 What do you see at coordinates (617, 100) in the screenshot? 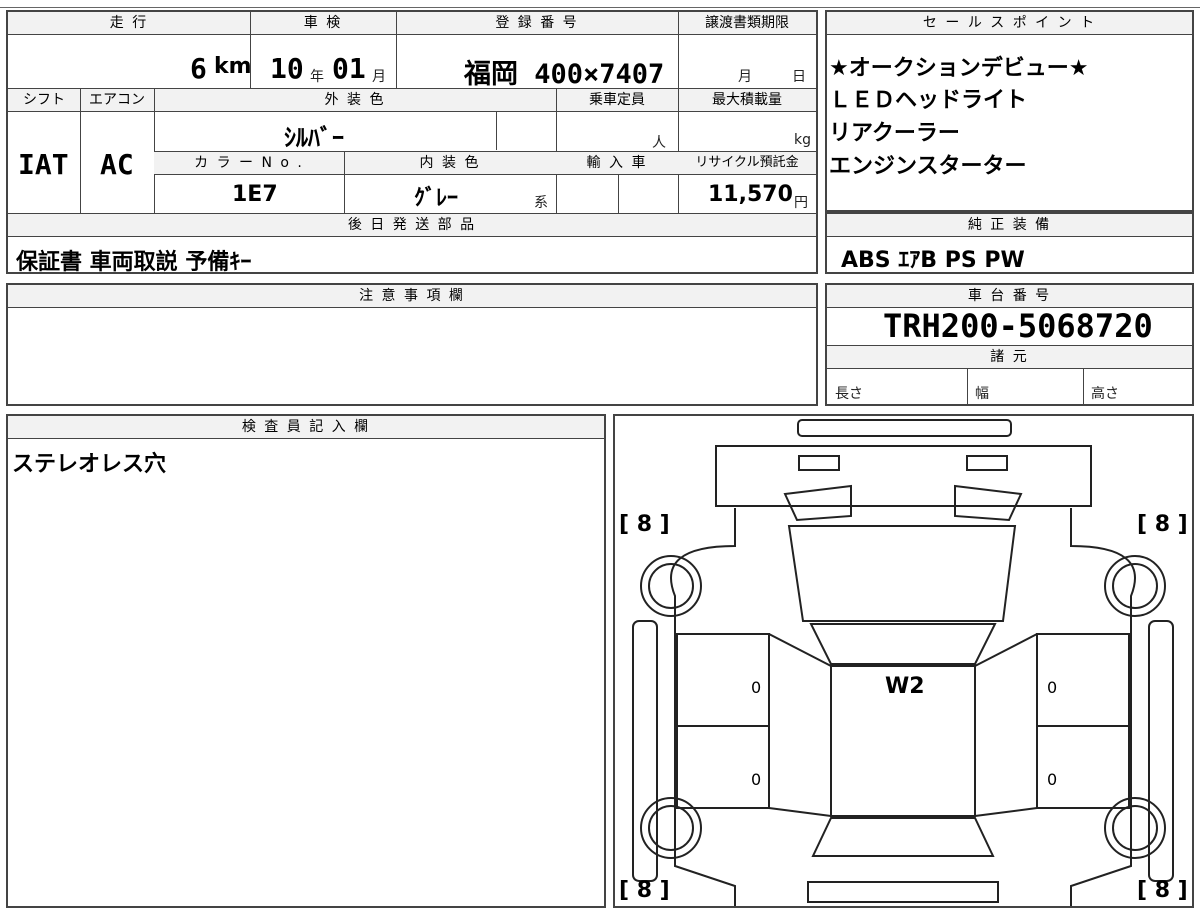
I see `capacity-label: 乗車定員` at bounding box center [617, 100].